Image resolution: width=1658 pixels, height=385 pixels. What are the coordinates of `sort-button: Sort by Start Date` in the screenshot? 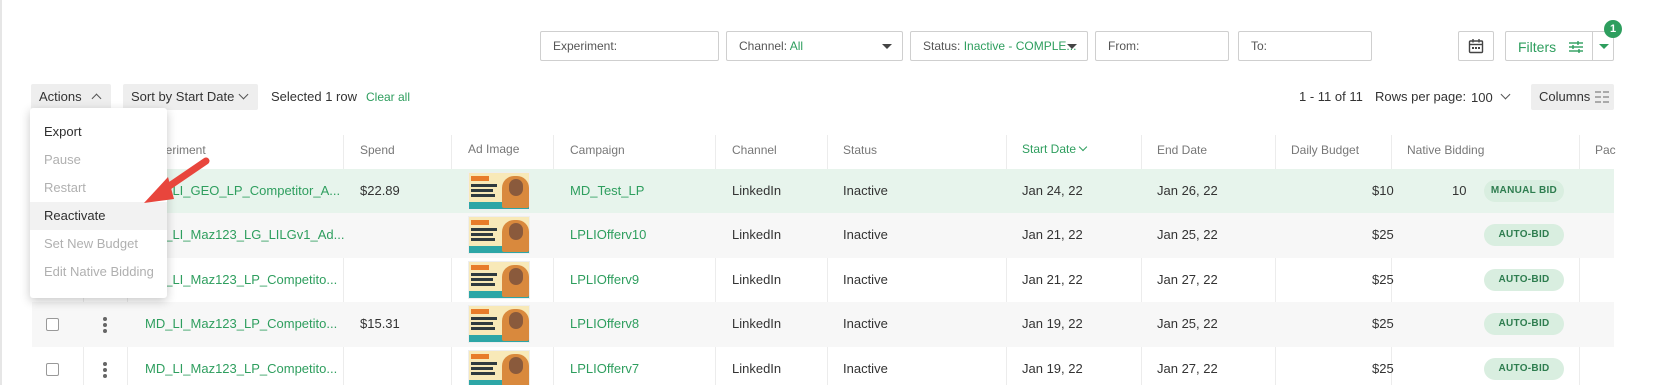 It's located at (190, 97).